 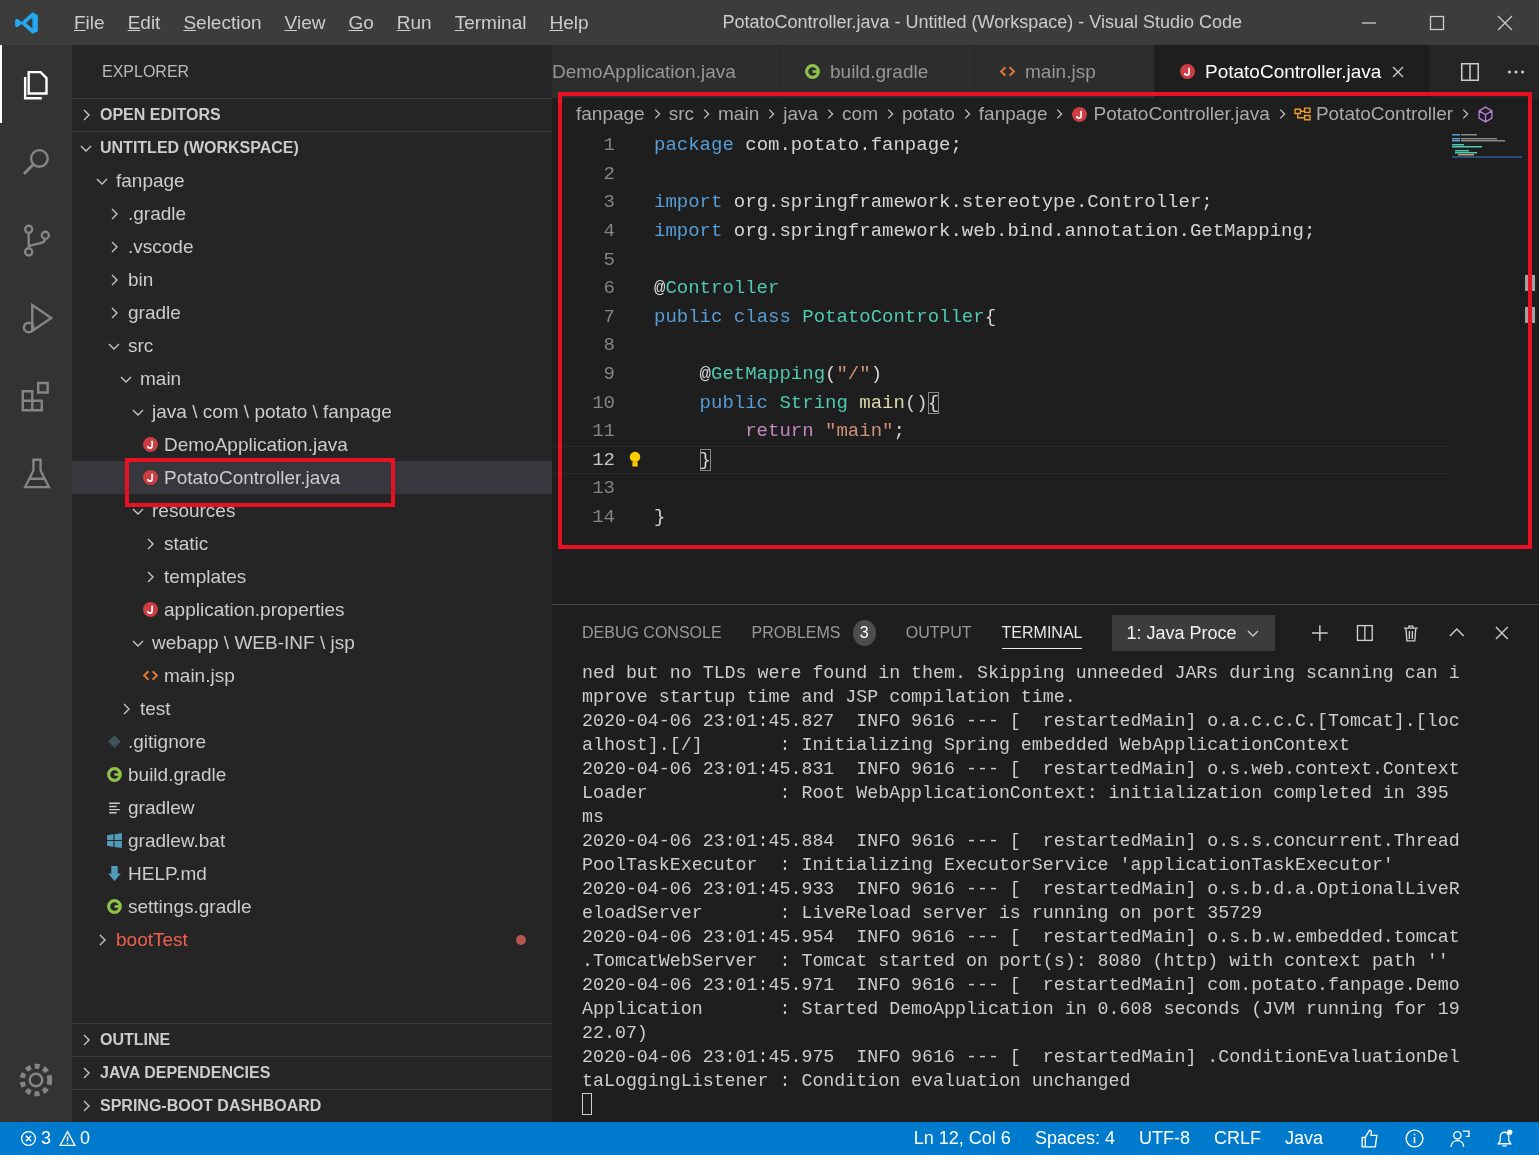 What do you see at coordinates (312, 939) in the screenshot?
I see `tree-item: bootTest` at bounding box center [312, 939].